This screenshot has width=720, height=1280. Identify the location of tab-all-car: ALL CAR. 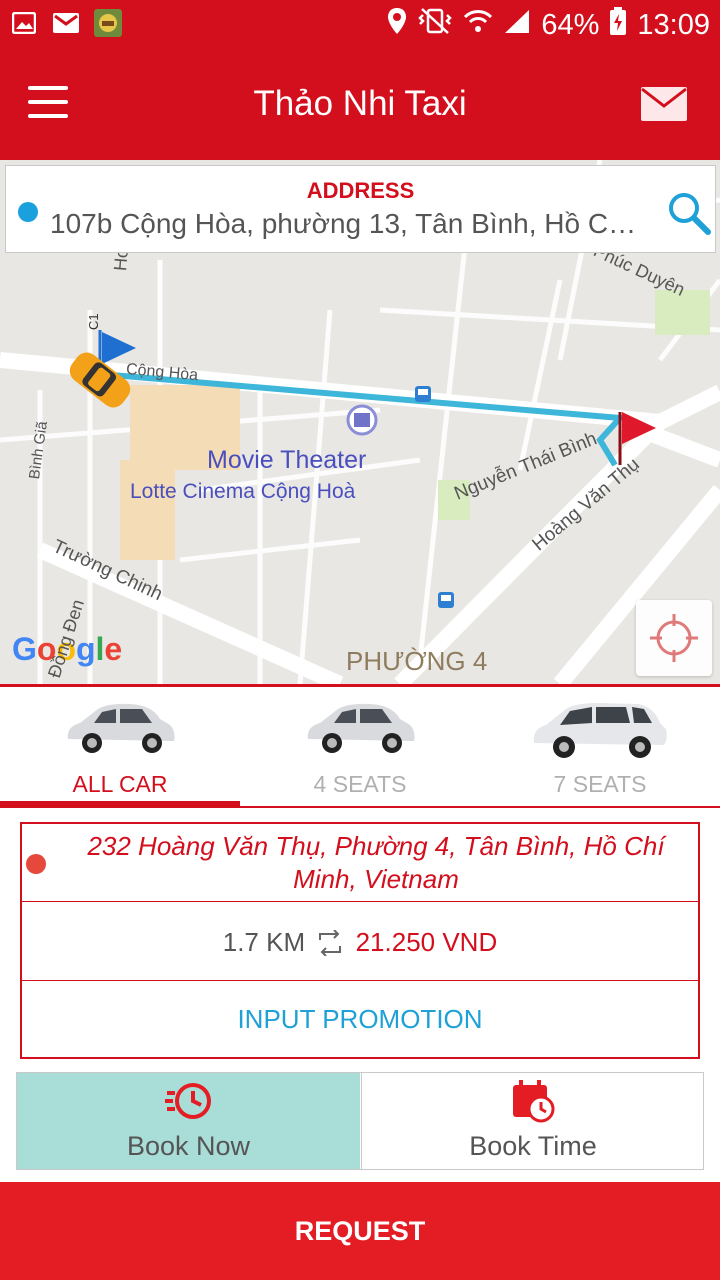
(120, 746).